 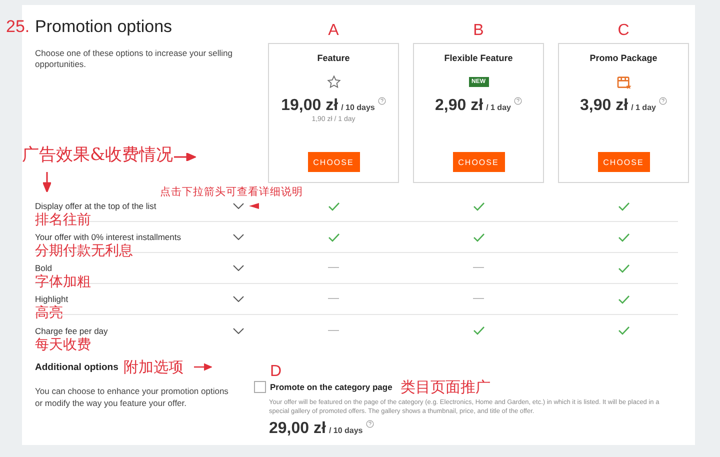 What do you see at coordinates (43, 268) in the screenshot?
I see `feature-label: Bold` at bounding box center [43, 268].